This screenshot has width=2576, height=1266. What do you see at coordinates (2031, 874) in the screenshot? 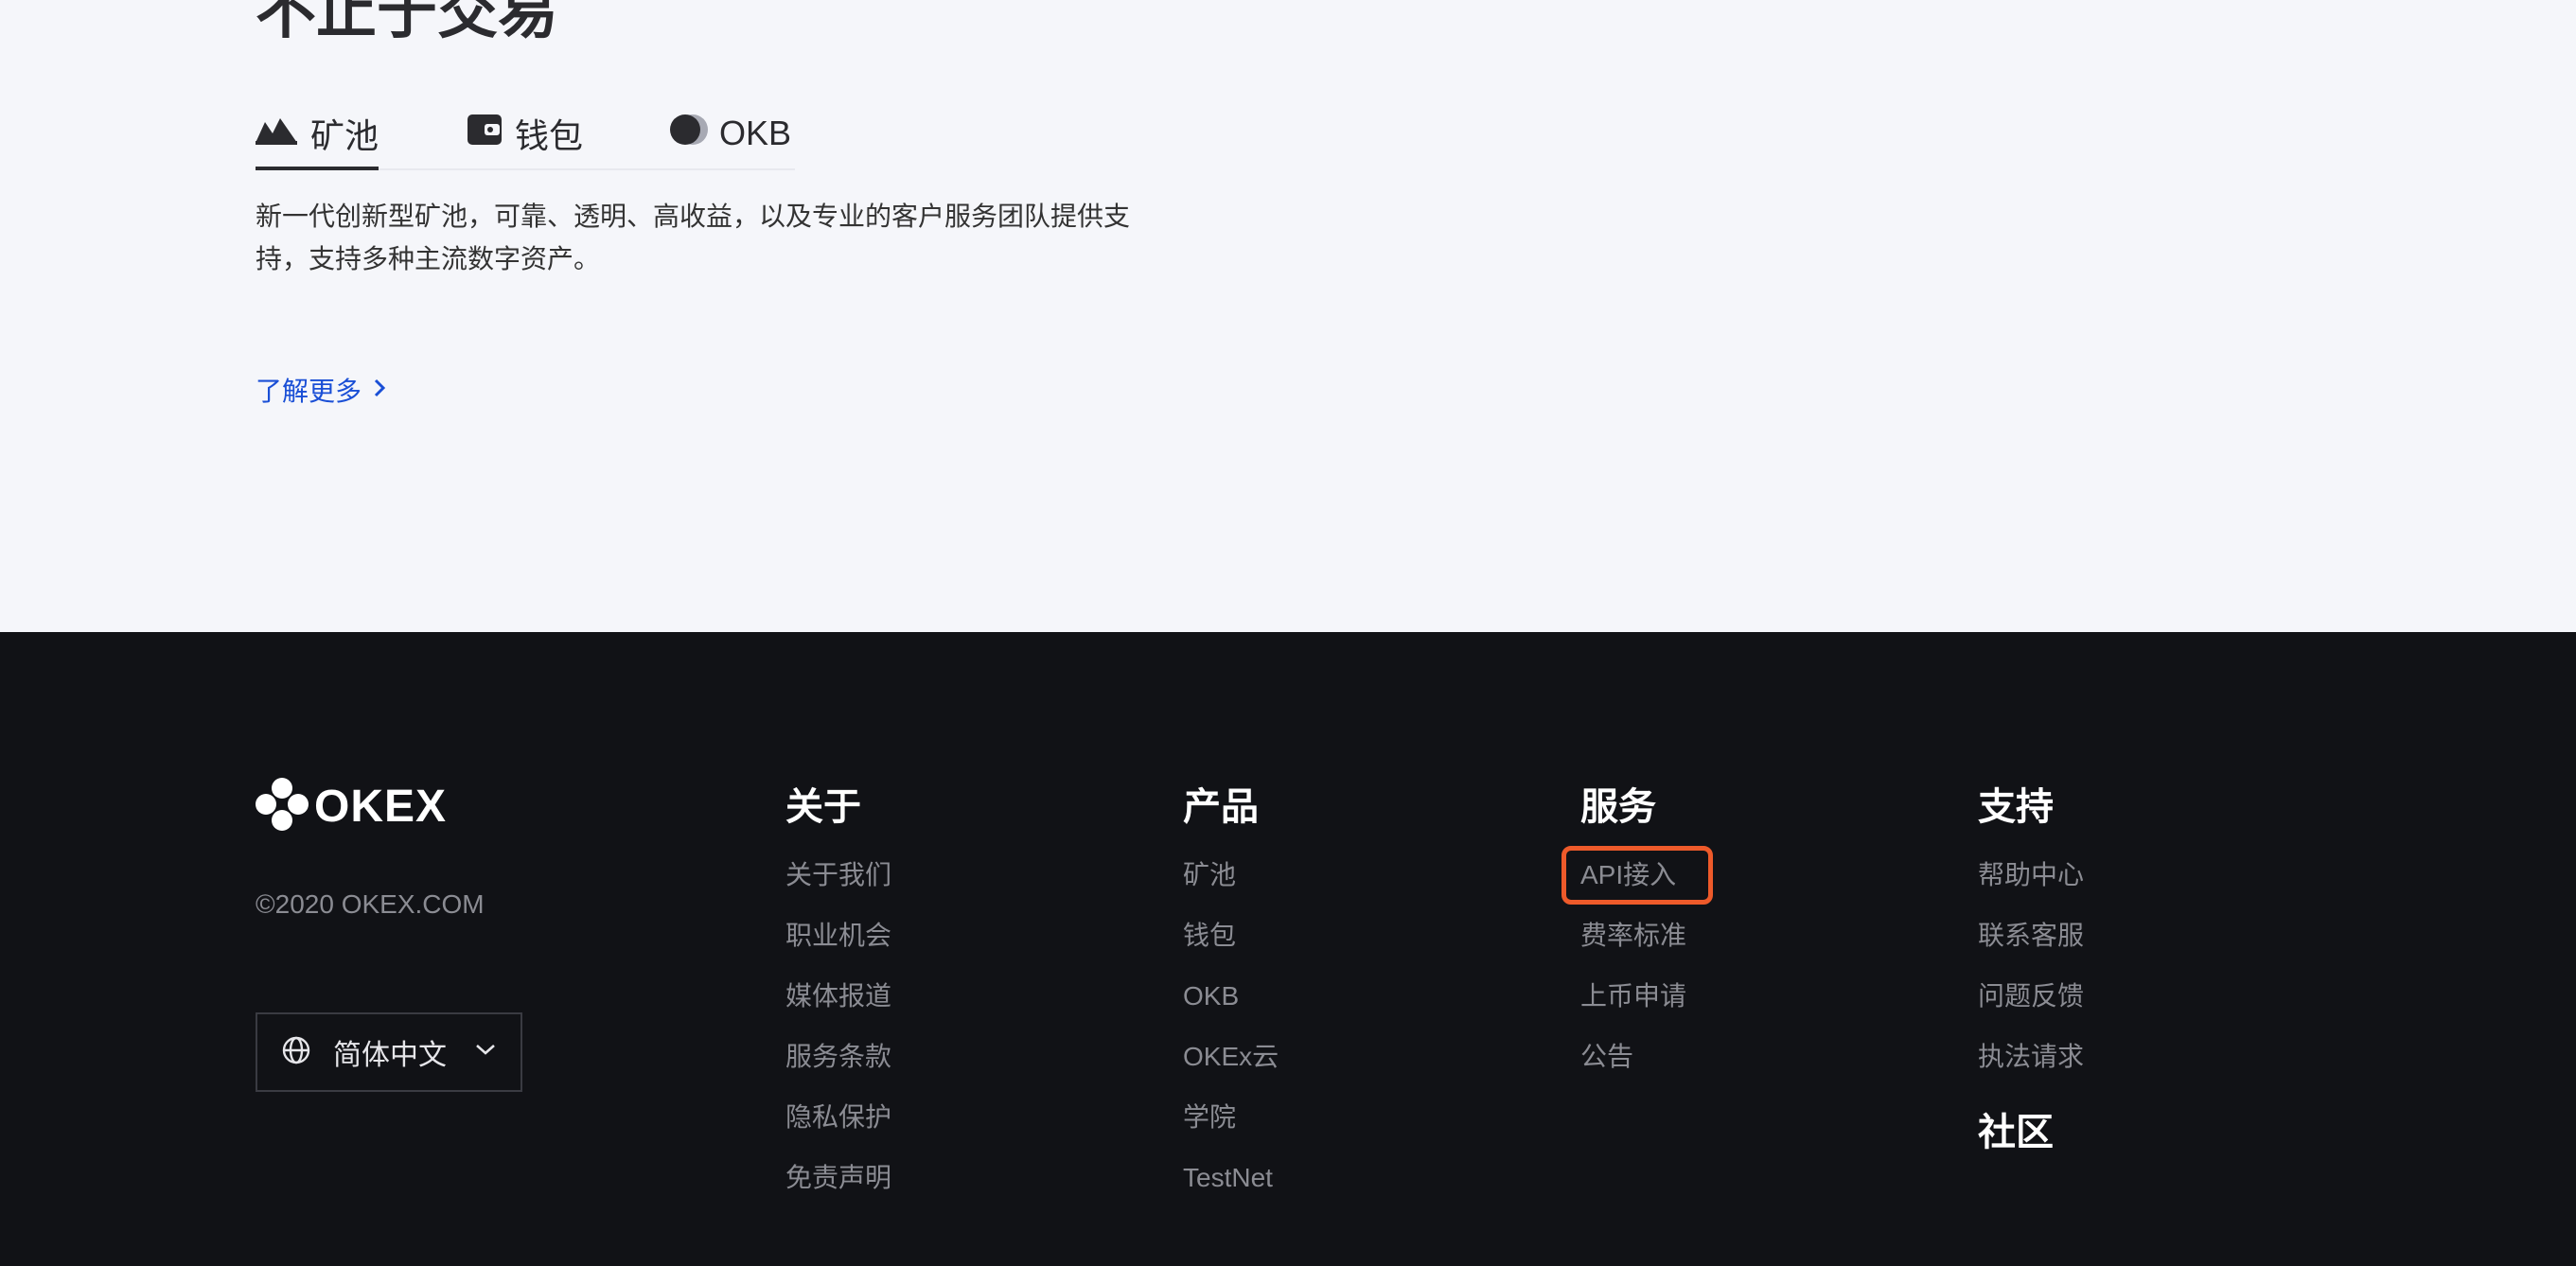
I see `footer-link-help-center: 帮助中心` at bounding box center [2031, 874].